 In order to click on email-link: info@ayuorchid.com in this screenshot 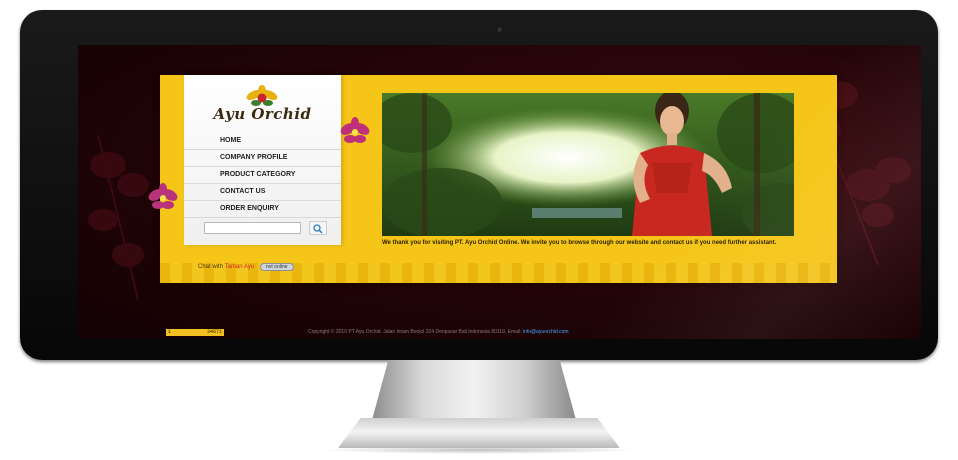, I will do `click(546, 332)`.